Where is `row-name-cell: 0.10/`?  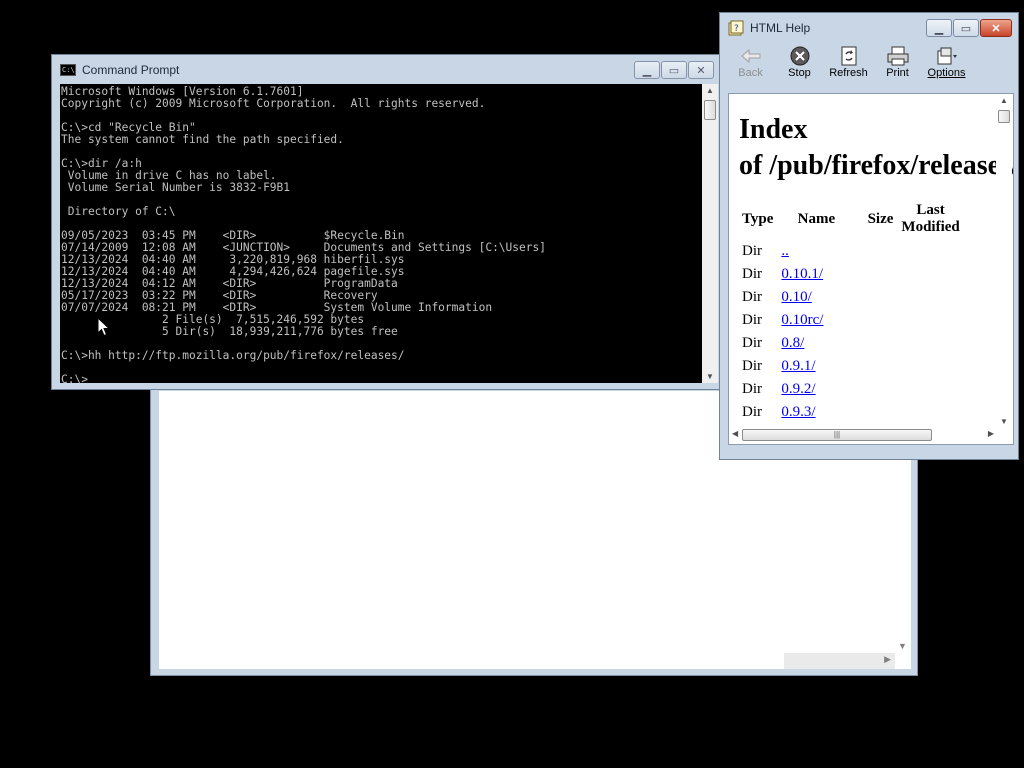 row-name-cell: 0.10/ is located at coordinates (816, 297).